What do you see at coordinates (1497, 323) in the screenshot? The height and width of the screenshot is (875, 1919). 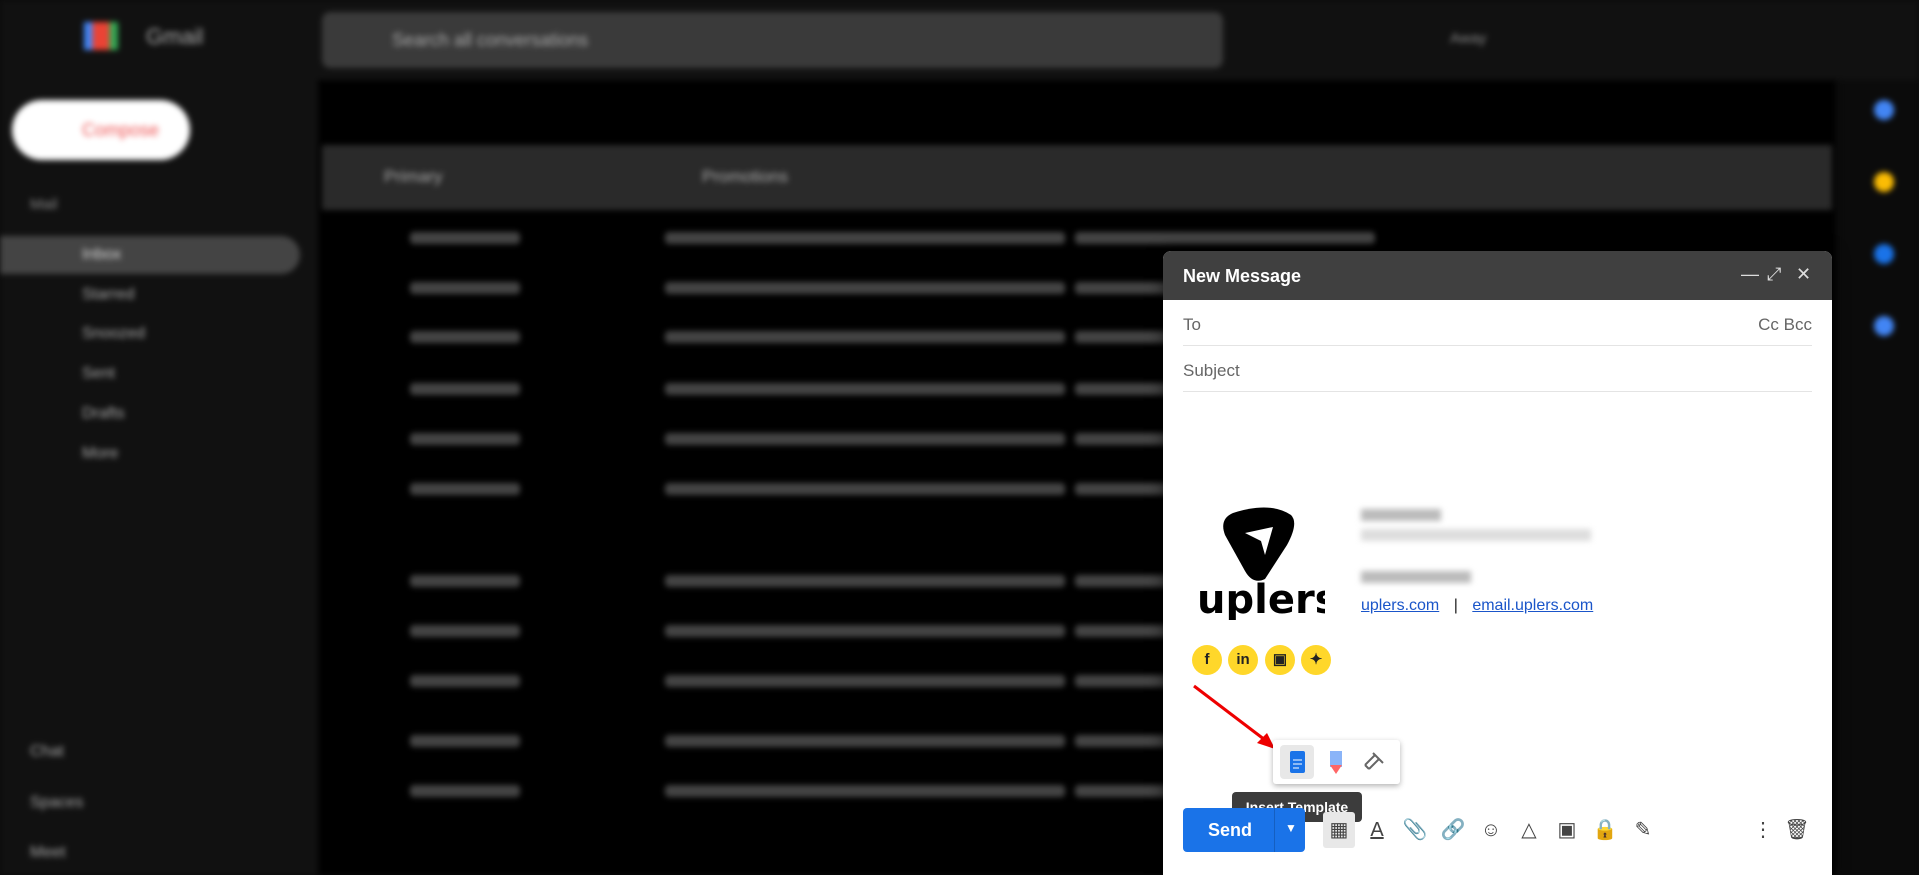 I see `to-field: To Cc Bcc` at bounding box center [1497, 323].